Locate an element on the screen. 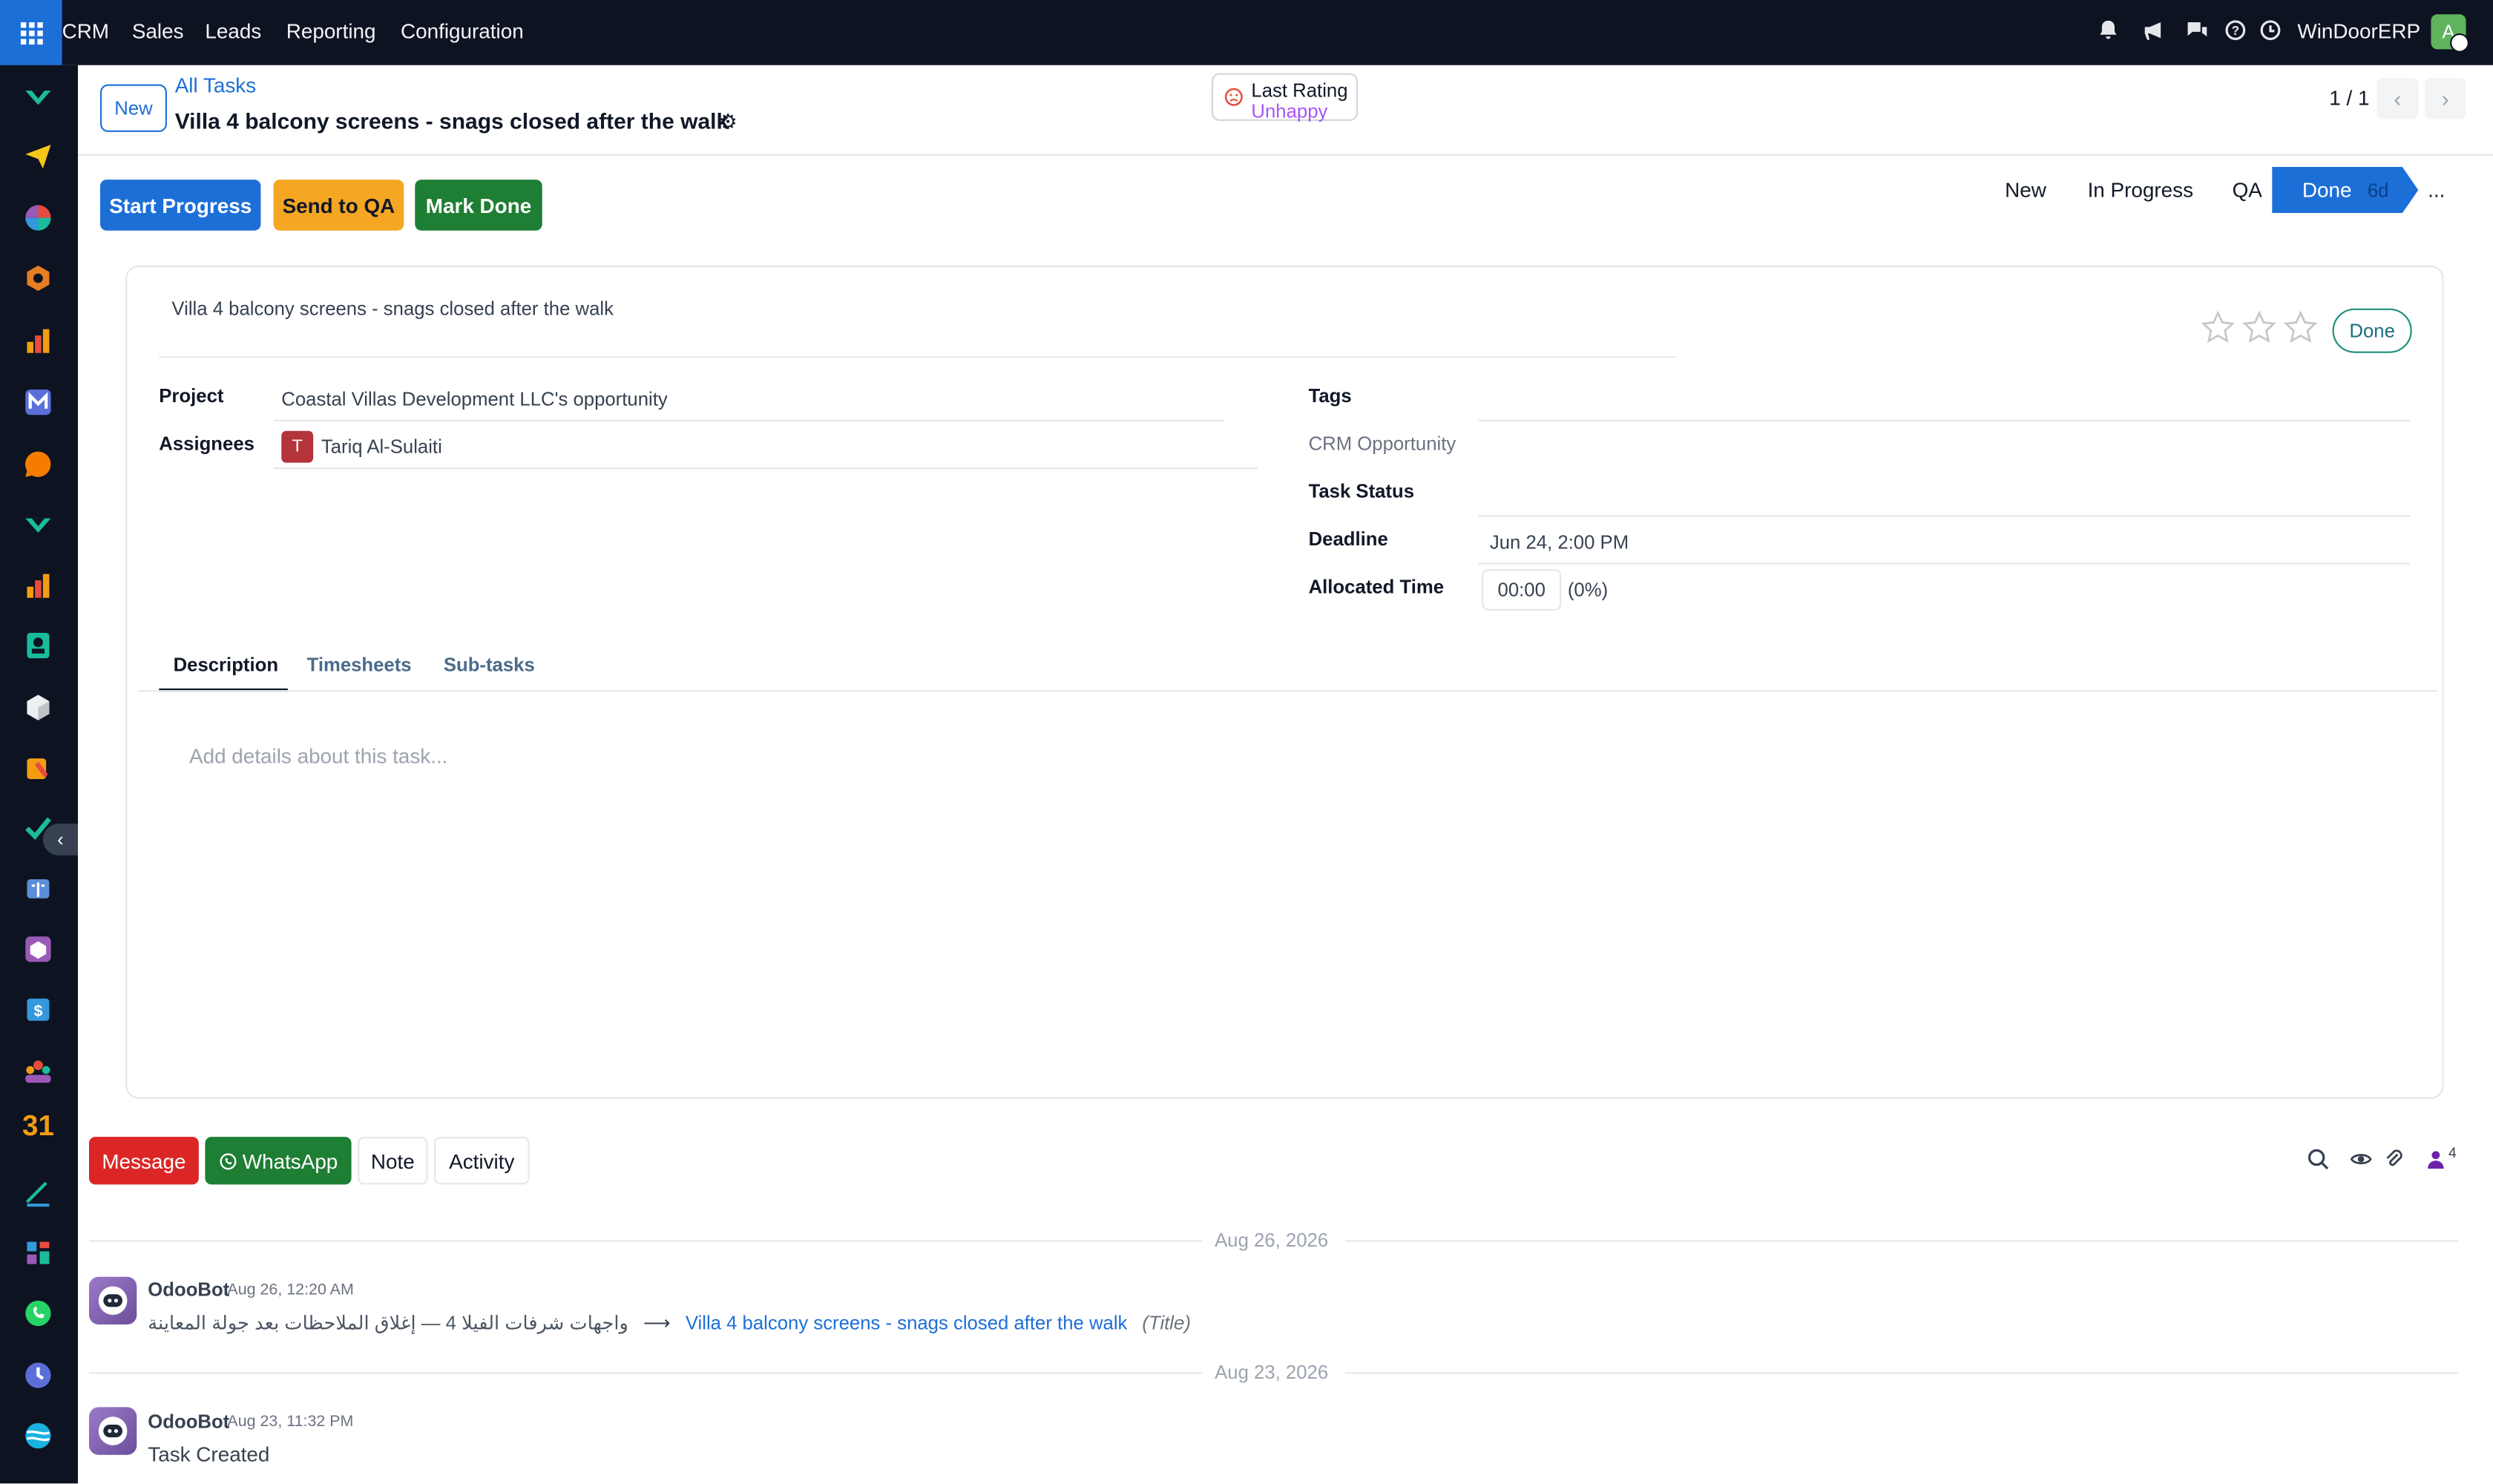 This screenshot has height=1484, width=2493. pager-previous-button: ‹ is located at coordinates (2398, 98).